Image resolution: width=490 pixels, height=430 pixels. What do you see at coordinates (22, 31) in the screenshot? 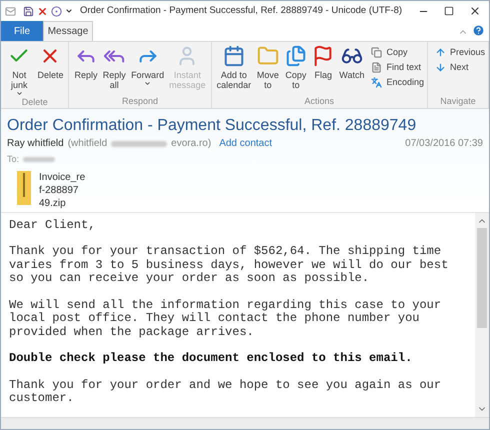
I see `ribbon-tab: File` at bounding box center [22, 31].